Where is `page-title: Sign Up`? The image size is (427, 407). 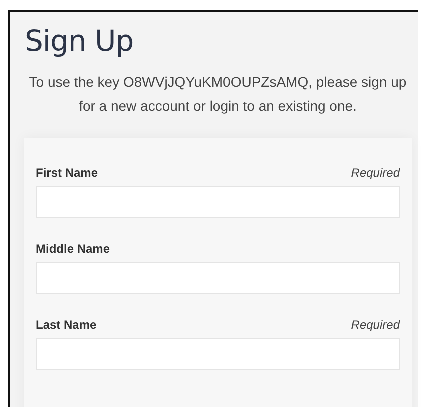 page-title: Sign Up is located at coordinates (80, 41).